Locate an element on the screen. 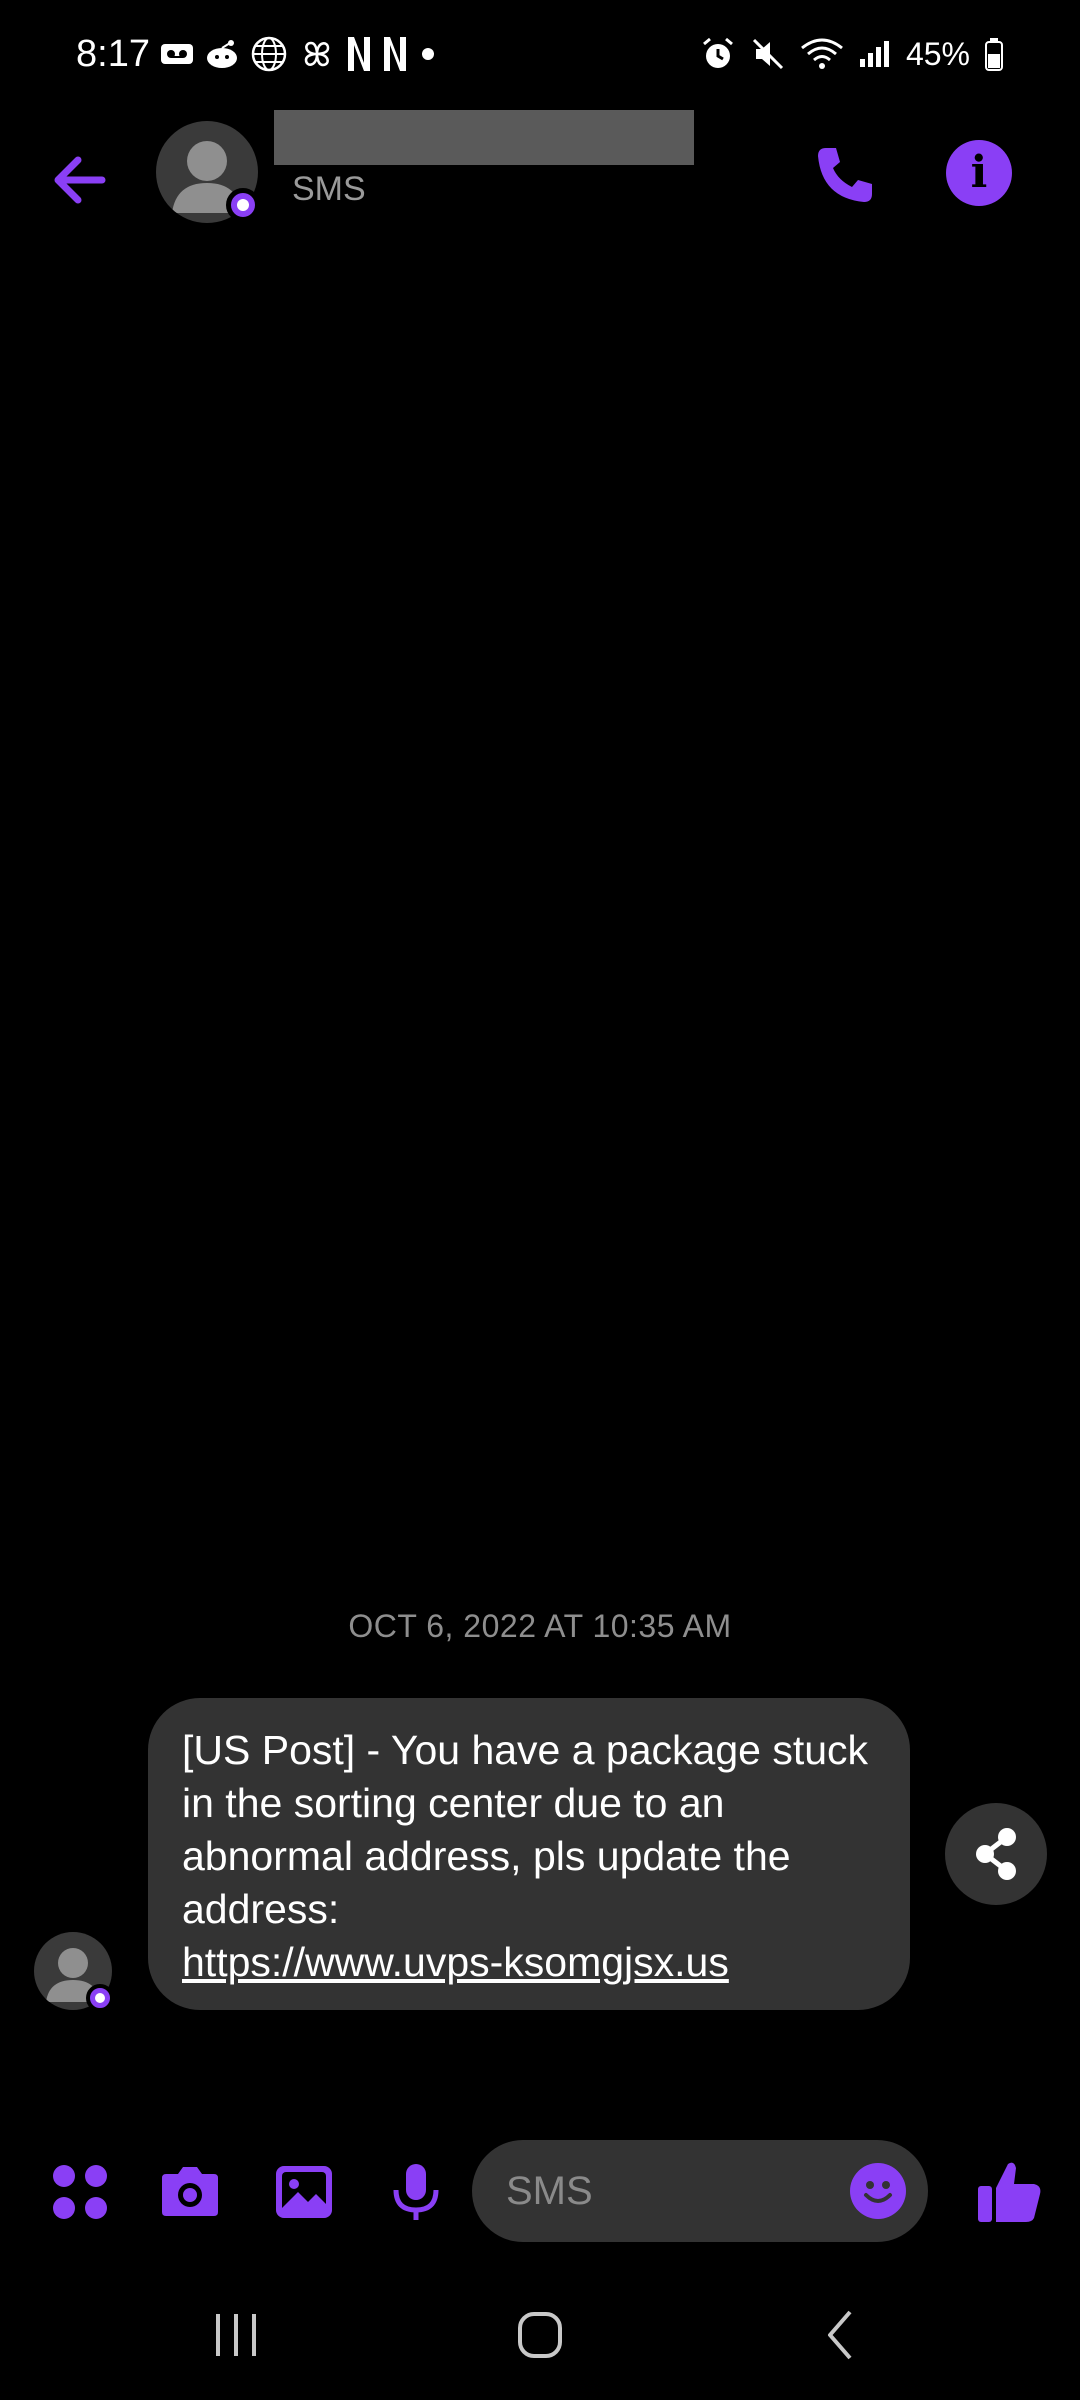 Image resolution: width=1080 pixels, height=2400 pixels. message-composer: SMS is located at coordinates (540, 2190).